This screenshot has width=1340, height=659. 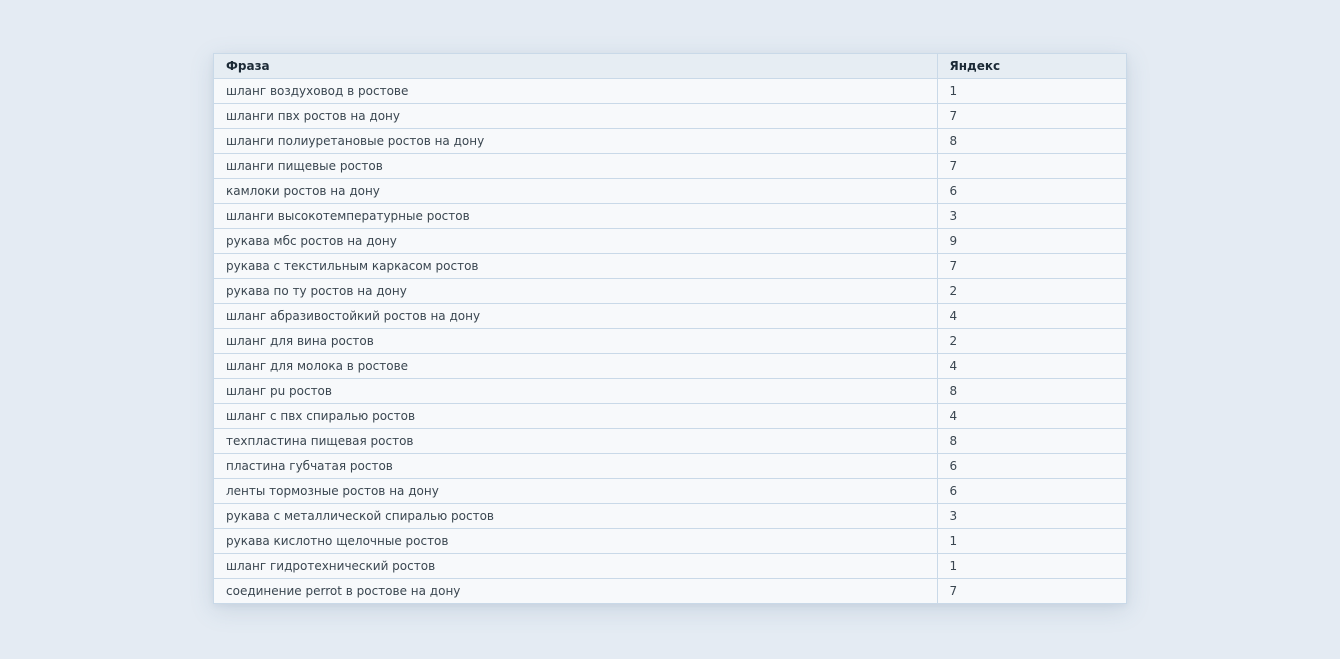 I want to click on table-row: шланг для вина ростов 2, so click(x=670, y=341).